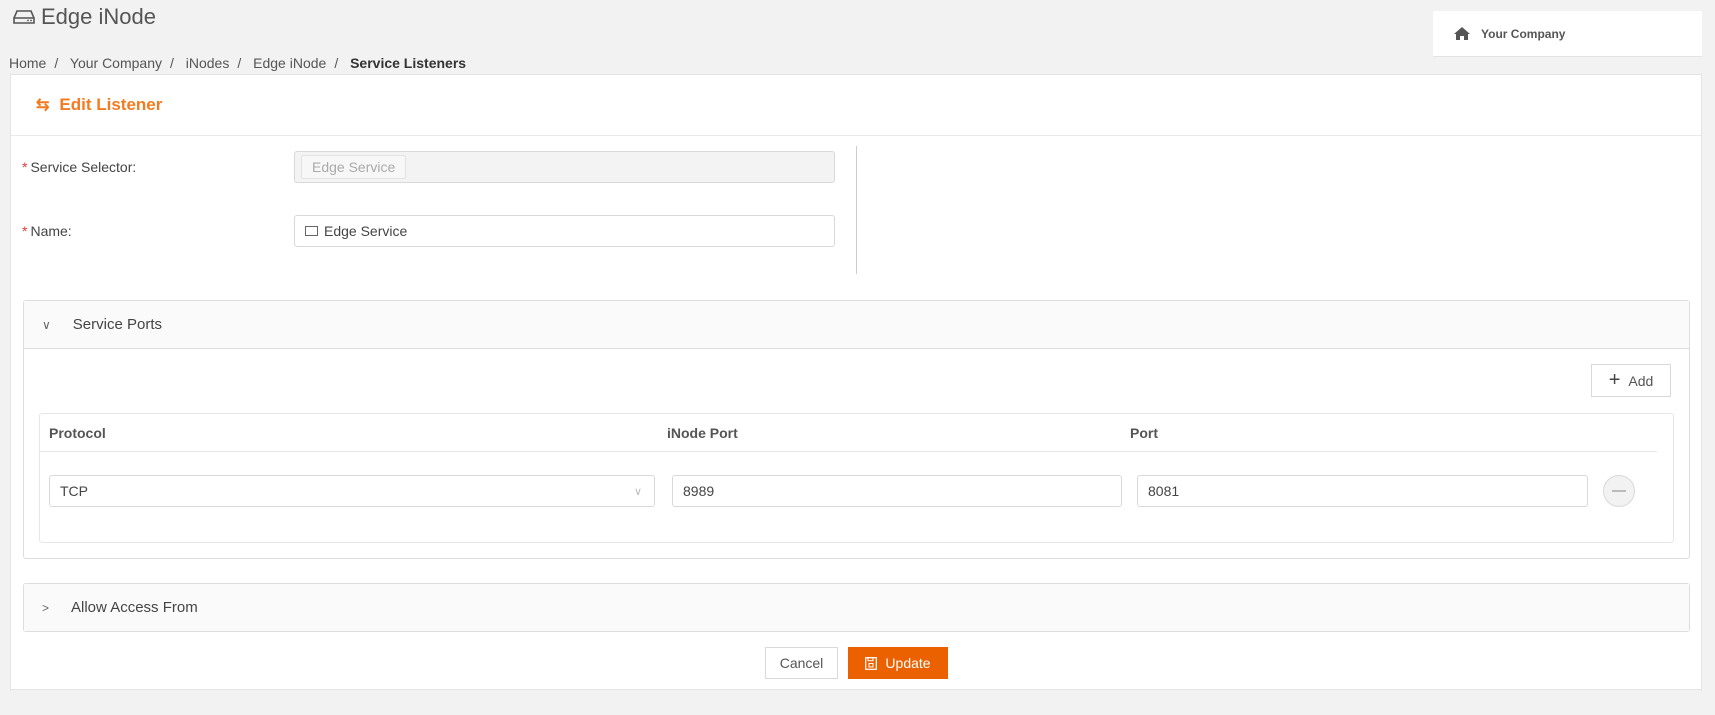  What do you see at coordinates (1144, 433) in the screenshot?
I see `column-port: Port` at bounding box center [1144, 433].